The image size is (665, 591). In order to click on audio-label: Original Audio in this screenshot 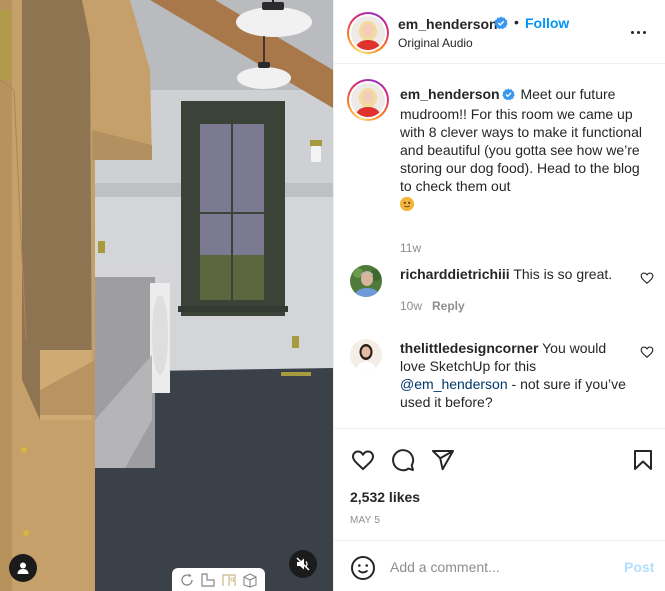, I will do `click(435, 43)`.